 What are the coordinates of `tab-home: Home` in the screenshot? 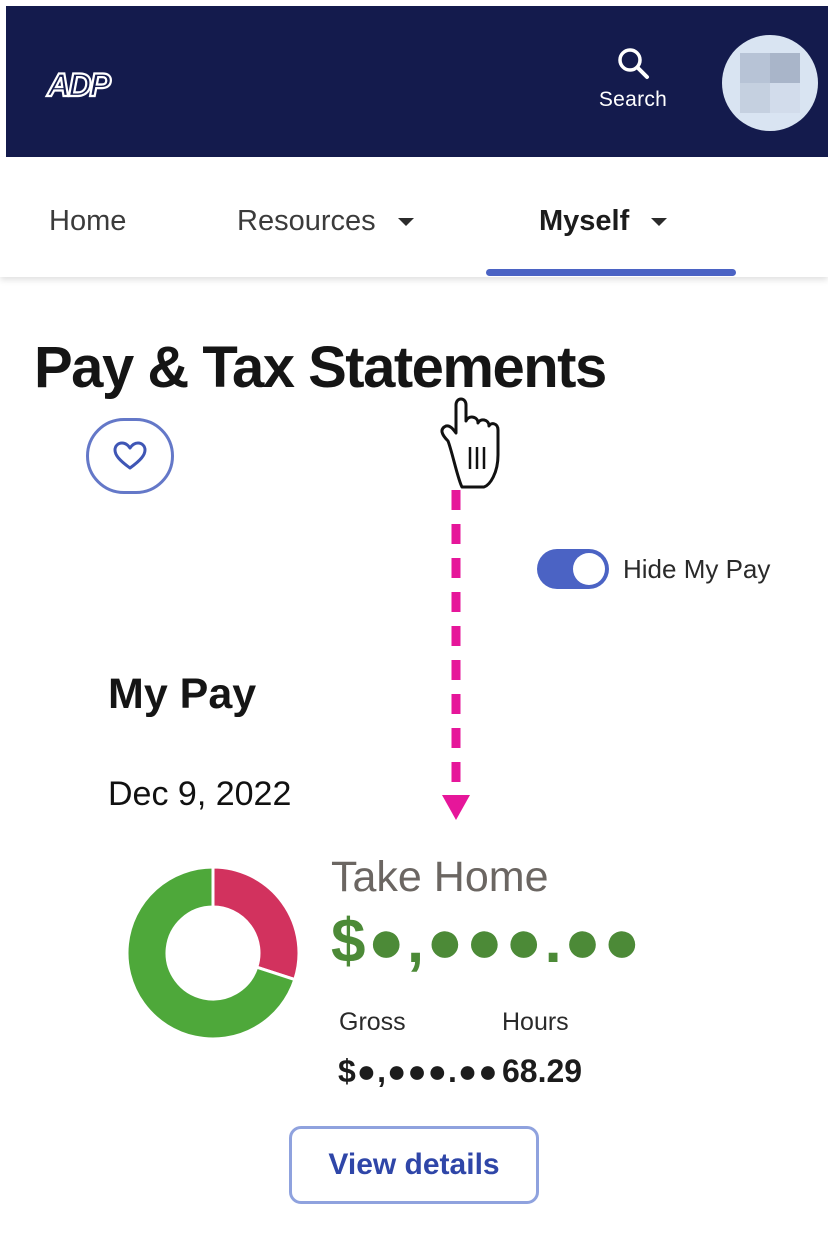 It's located at (87, 221).